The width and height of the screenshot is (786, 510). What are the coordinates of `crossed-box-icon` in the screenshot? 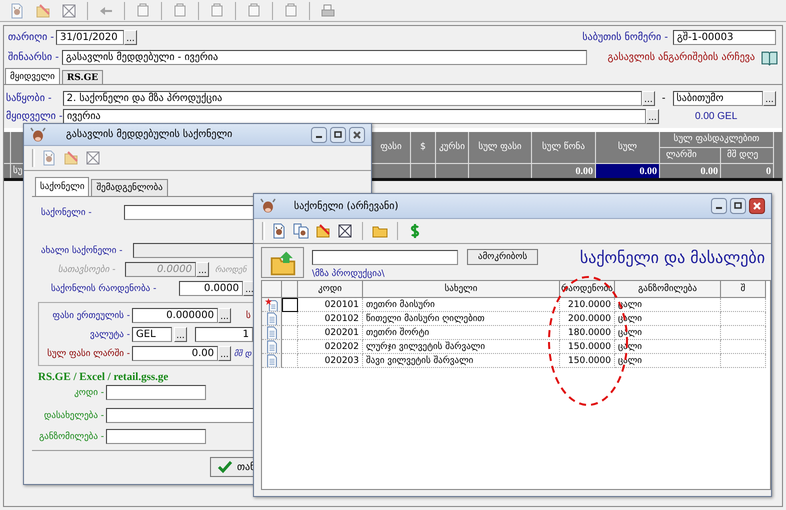 It's located at (345, 231).